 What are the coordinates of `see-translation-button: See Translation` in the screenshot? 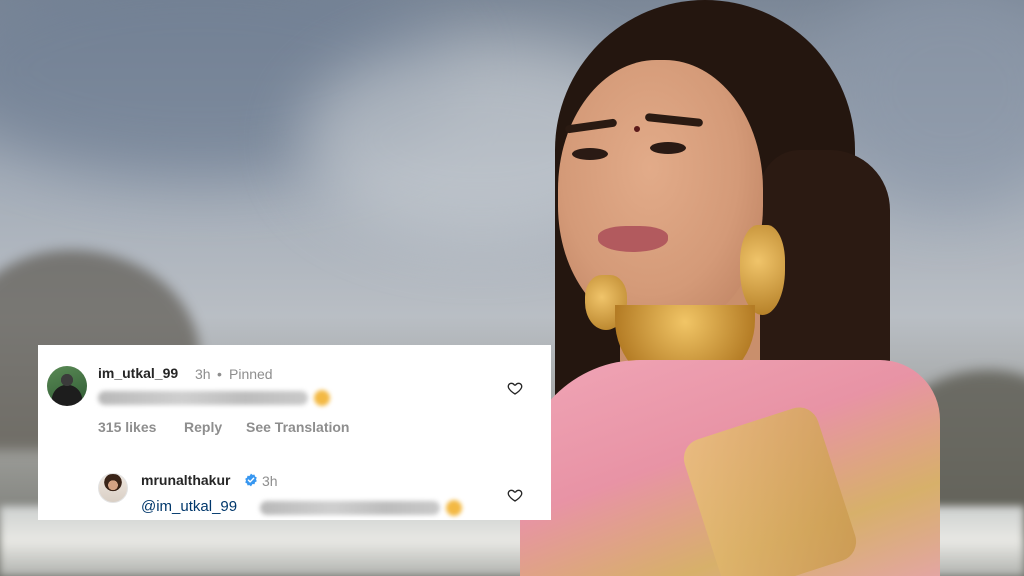 It's located at (297, 427).